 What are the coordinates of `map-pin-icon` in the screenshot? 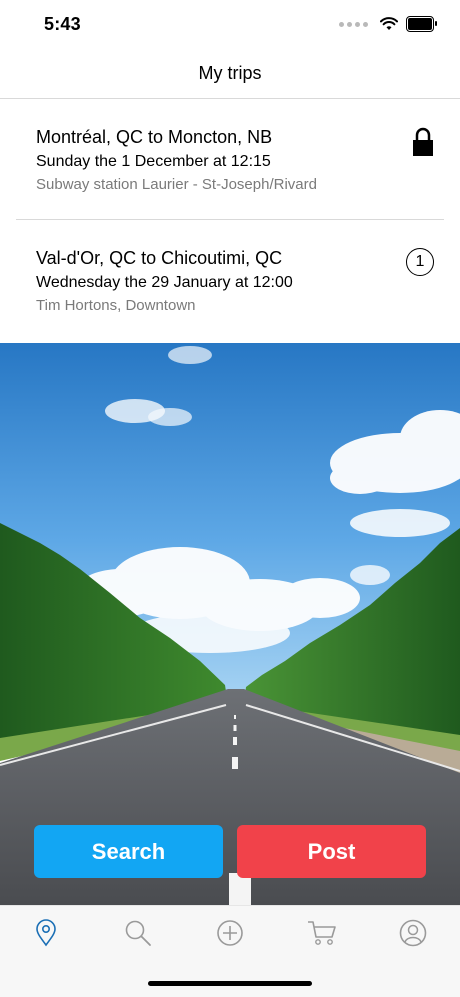 It's located at (46, 933).